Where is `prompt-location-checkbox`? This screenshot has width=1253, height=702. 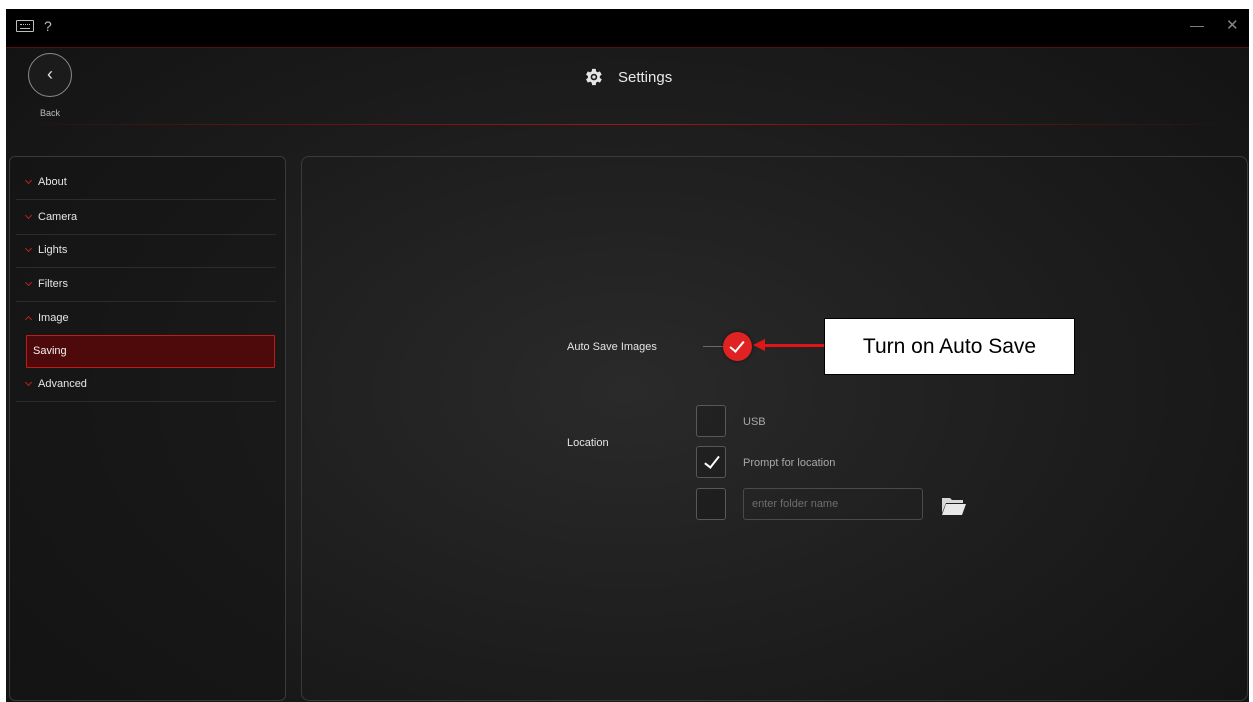 prompt-location-checkbox is located at coordinates (711, 462).